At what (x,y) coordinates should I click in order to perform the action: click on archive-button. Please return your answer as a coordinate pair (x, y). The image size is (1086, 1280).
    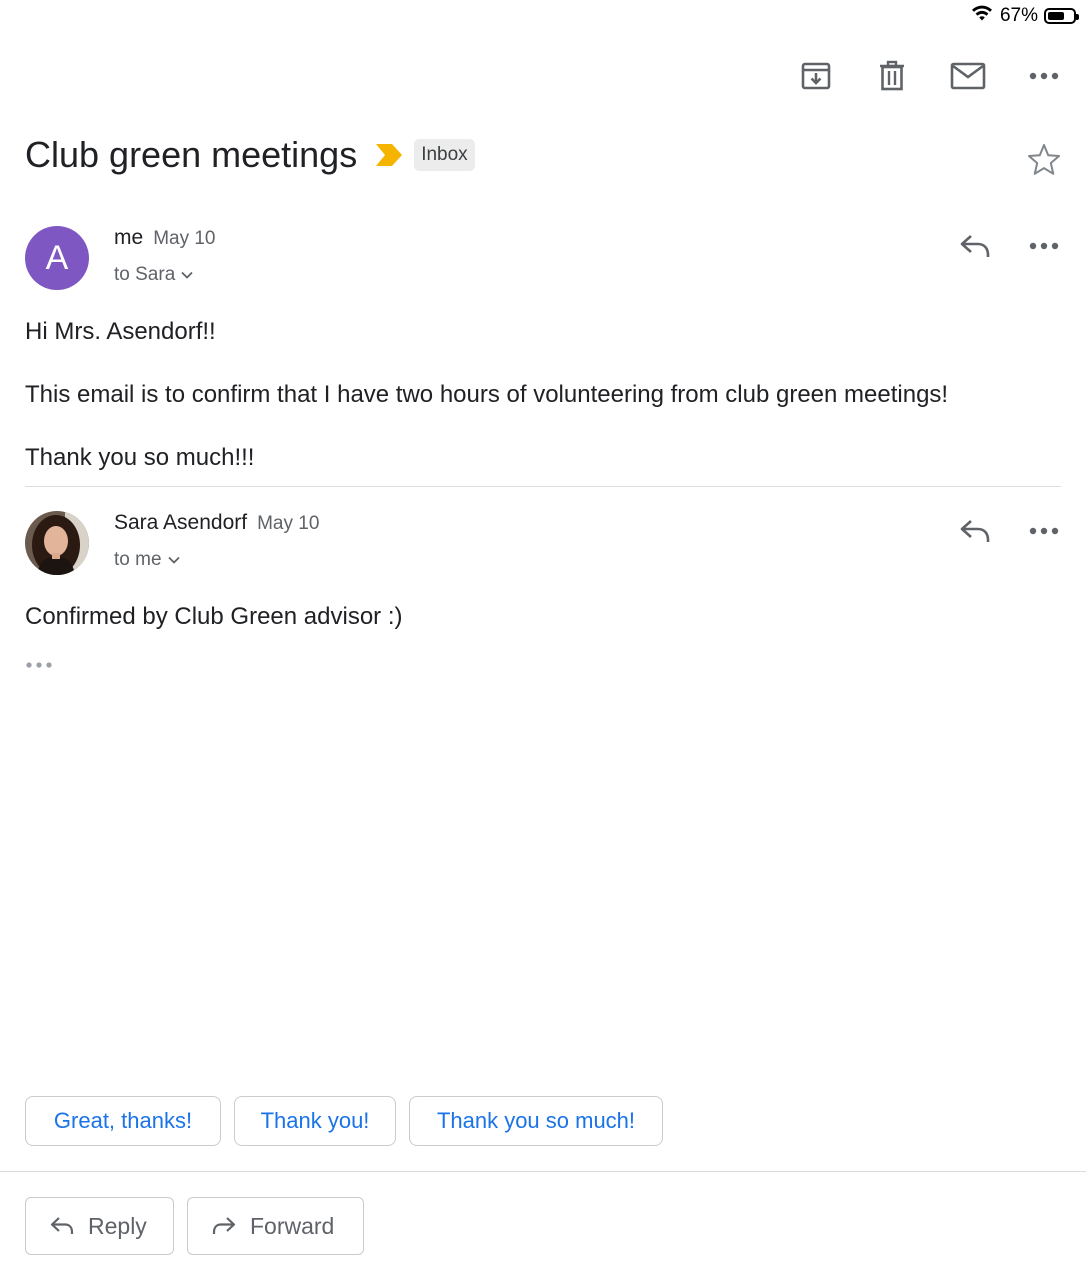
    Looking at the image, I should click on (816, 76).